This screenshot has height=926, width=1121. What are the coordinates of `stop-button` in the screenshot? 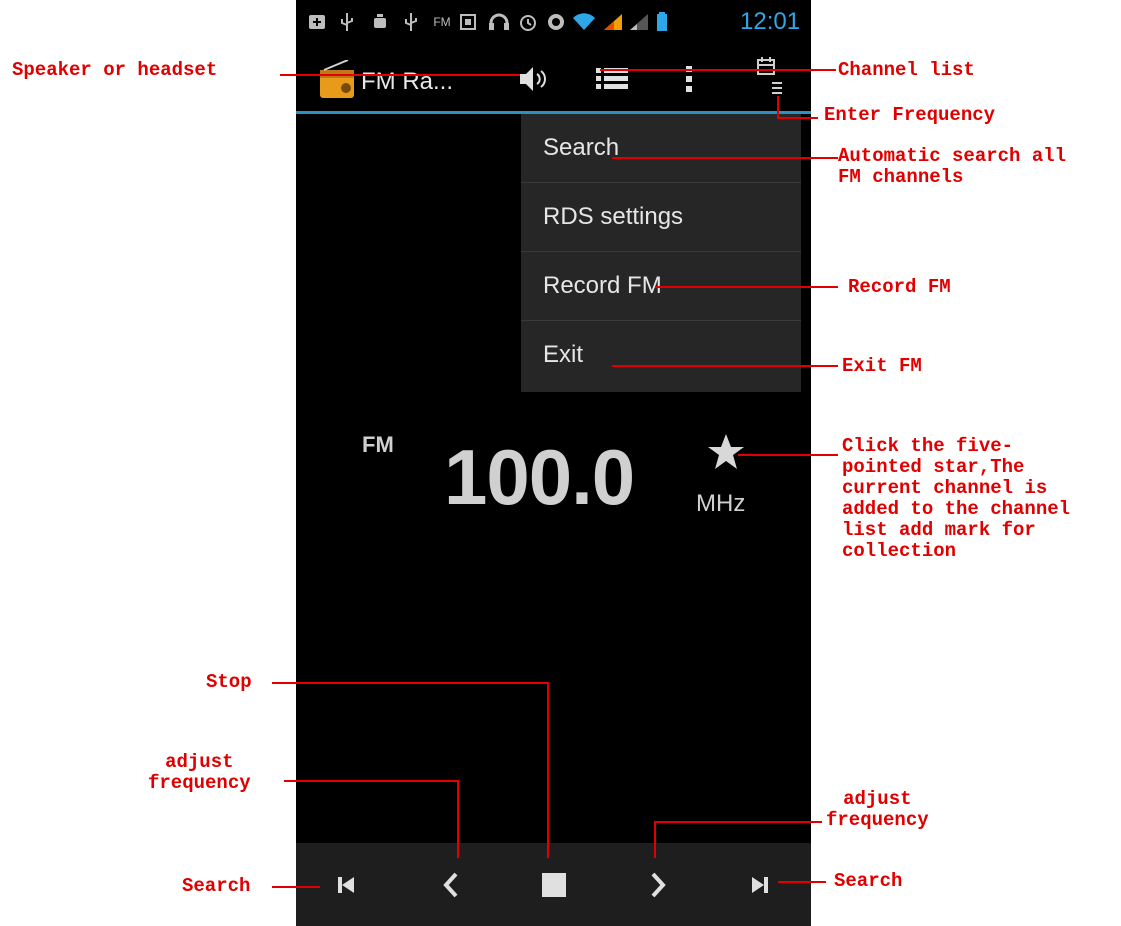 It's located at (554, 885).